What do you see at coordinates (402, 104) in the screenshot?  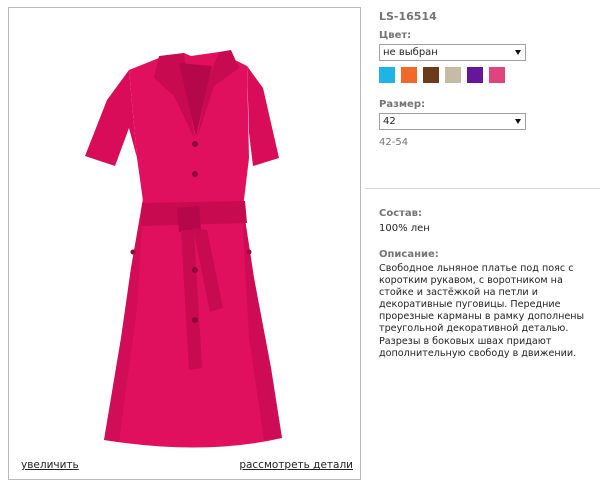 I see `size-label: Размер:` at bounding box center [402, 104].